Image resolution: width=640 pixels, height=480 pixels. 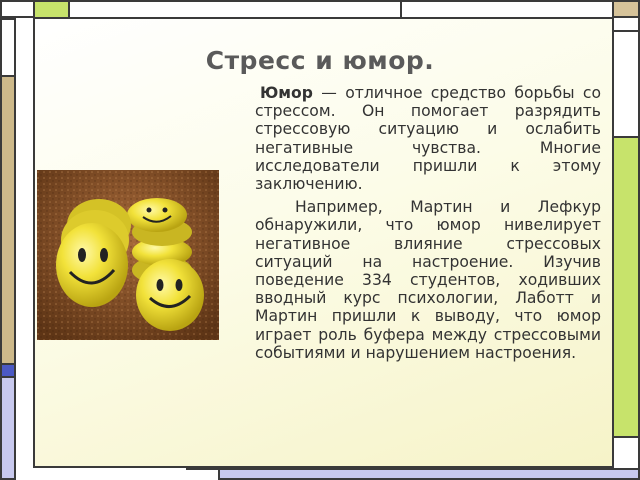 I want to click on deco-block-lavender-left, so click(x=8, y=428).